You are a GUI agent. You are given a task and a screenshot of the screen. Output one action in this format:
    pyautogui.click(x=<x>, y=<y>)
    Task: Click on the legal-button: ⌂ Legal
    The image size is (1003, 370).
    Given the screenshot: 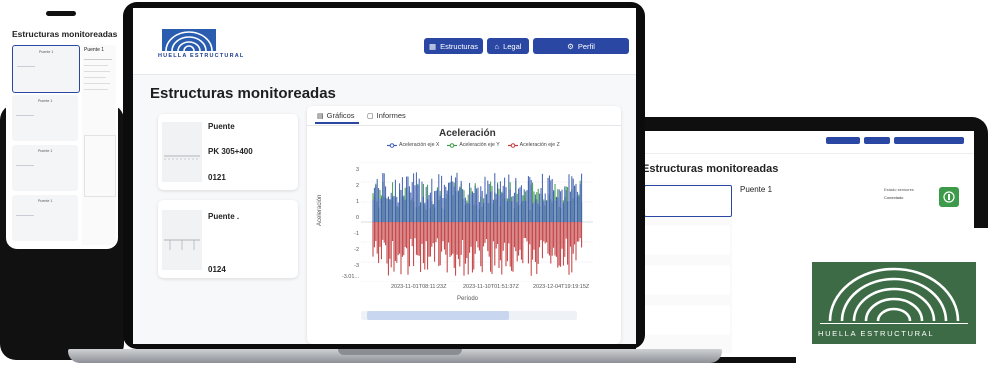 What is the action you would take?
    pyautogui.click(x=508, y=46)
    